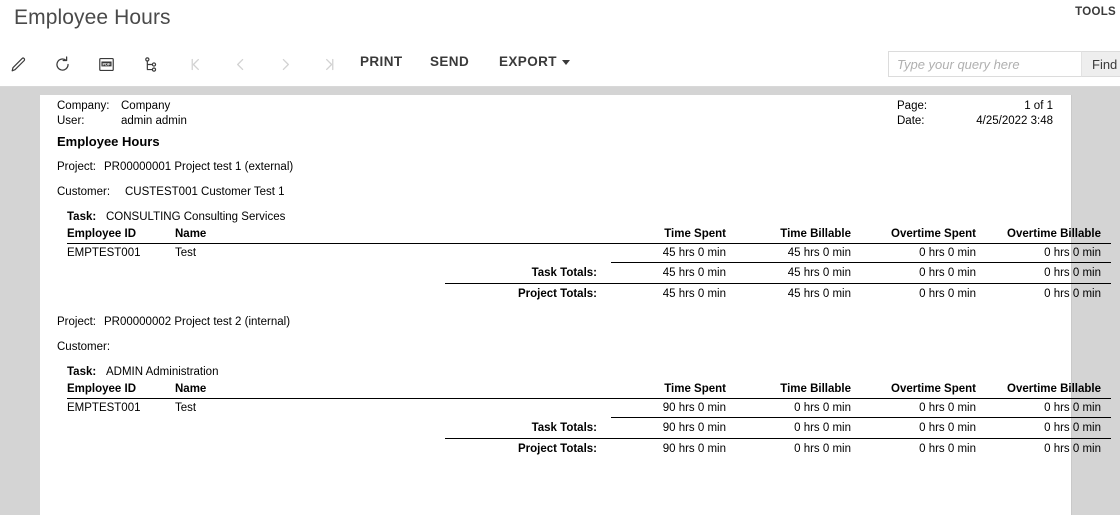 The image size is (1120, 515). What do you see at coordinates (984, 64) in the screenshot?
I see `search-input` at bounding box center [984, 64].